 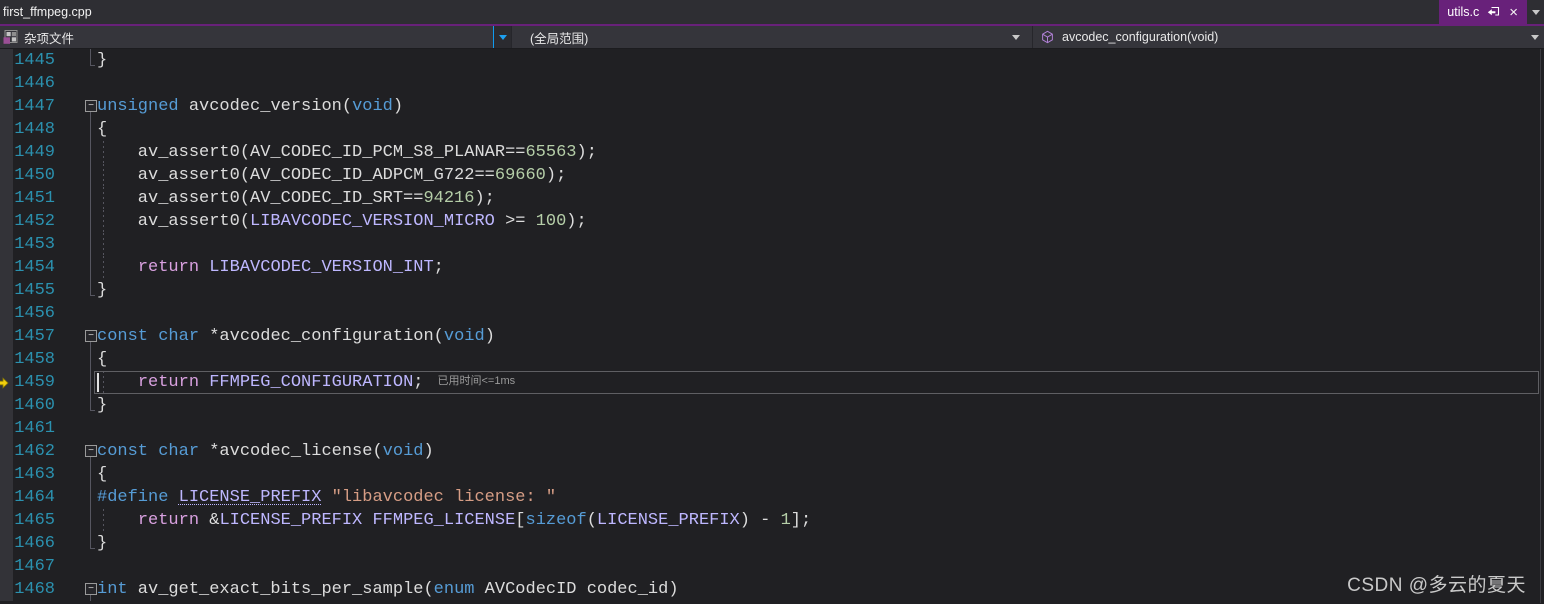 I want to click on tab-utils-c-preview: utils.c ×, so click(x=1483, y=12).